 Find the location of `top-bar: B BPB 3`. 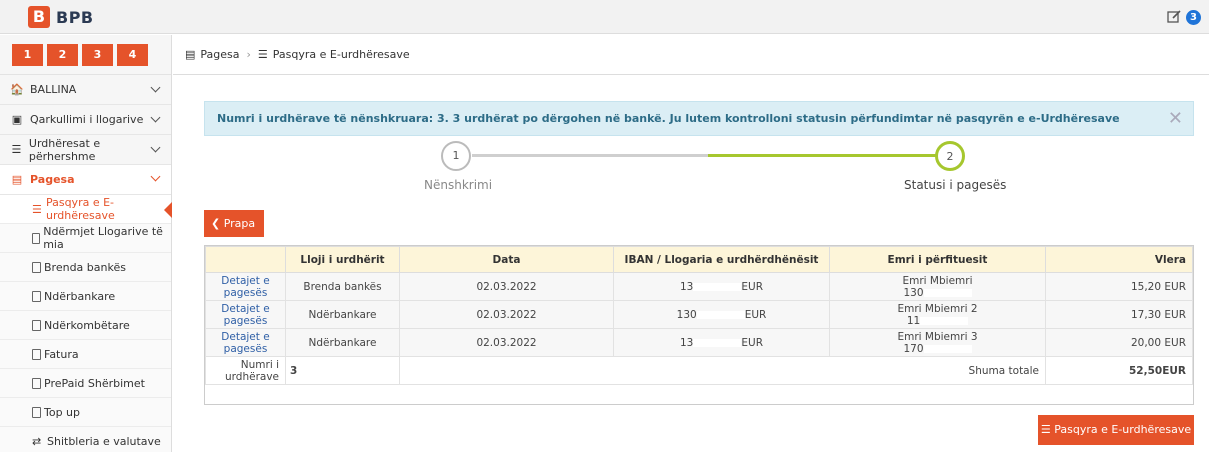

top-bar: B BPB 3 is located at coordinates (604, 17).